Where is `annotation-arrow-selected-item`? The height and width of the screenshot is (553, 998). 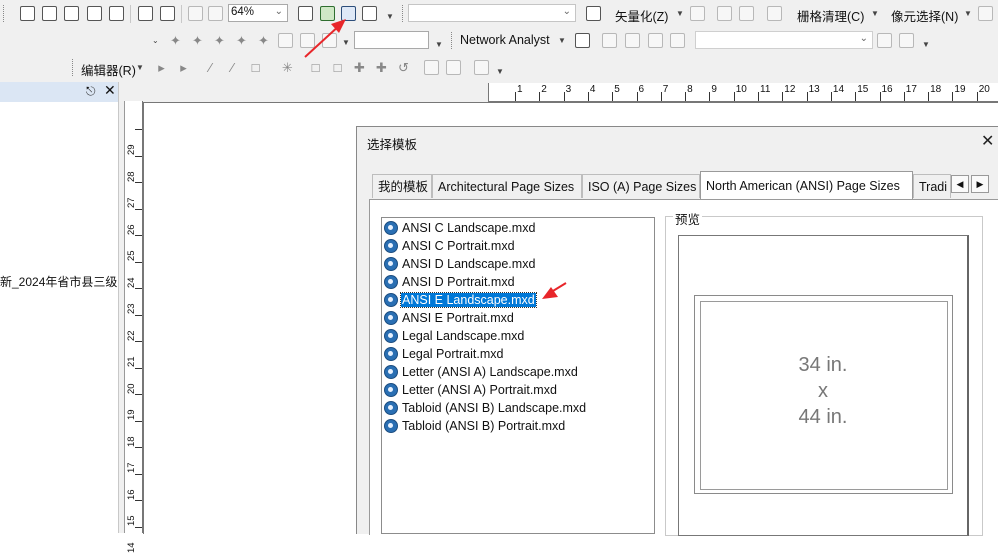
annotation-arrow-selected-item is located at coordinates (554, 290).